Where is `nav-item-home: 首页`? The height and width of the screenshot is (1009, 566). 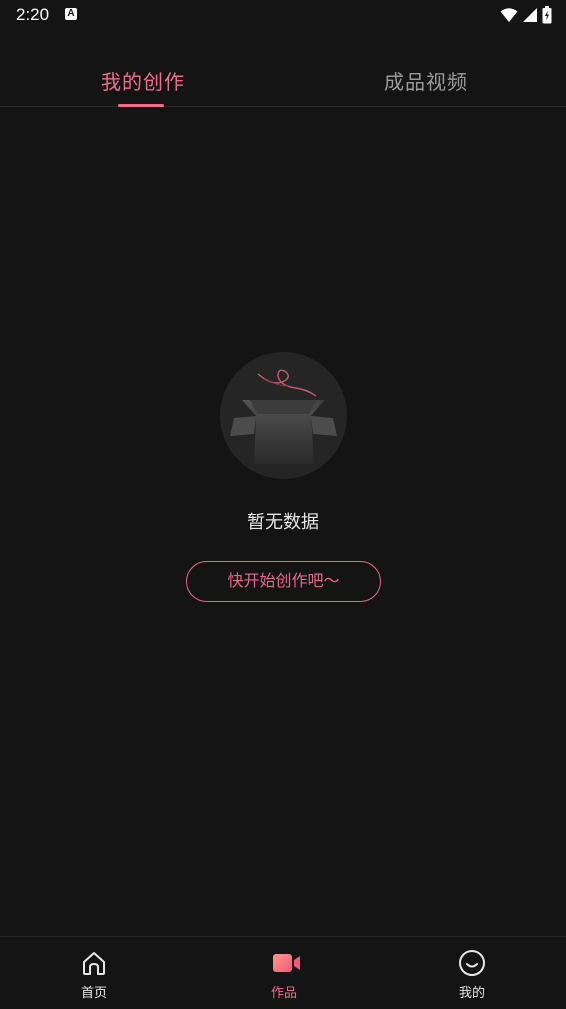 nav-item-home: 首页 is located at coordinates (94, 973).